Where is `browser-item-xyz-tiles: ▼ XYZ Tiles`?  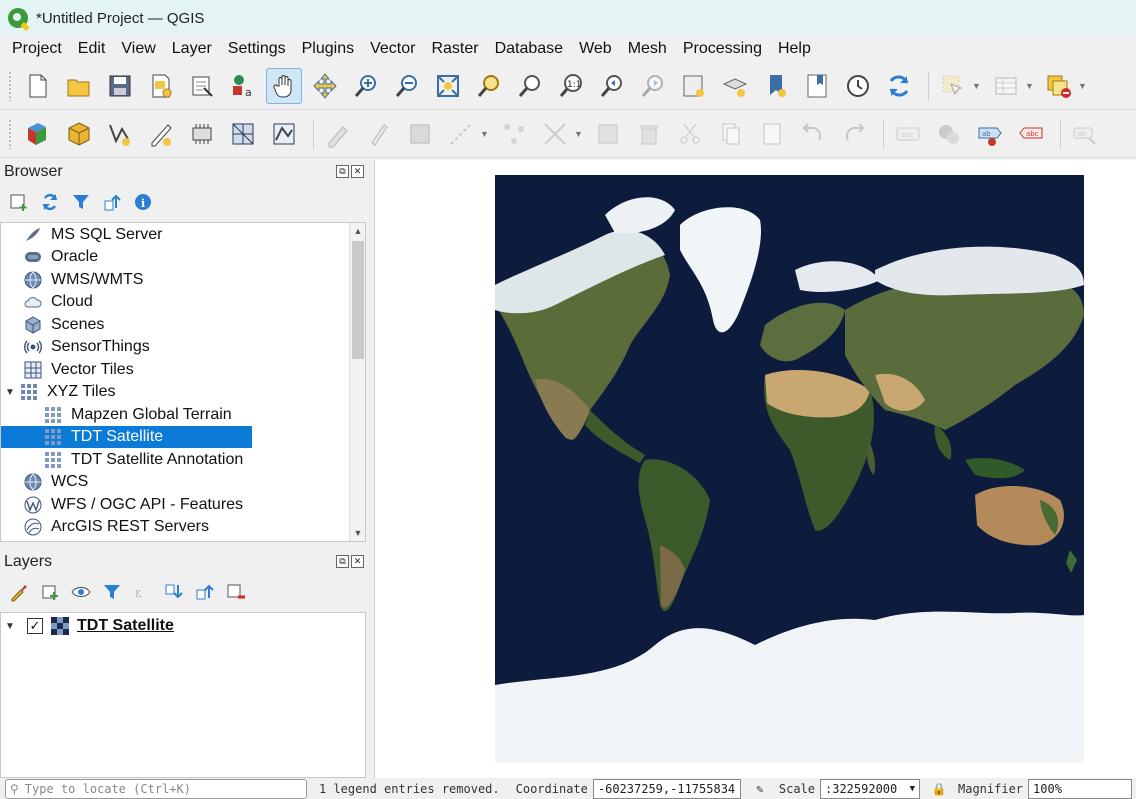 browser-item-xyz-tiles: ▼ XYZ Tiles is located at coordinates (60, 392).